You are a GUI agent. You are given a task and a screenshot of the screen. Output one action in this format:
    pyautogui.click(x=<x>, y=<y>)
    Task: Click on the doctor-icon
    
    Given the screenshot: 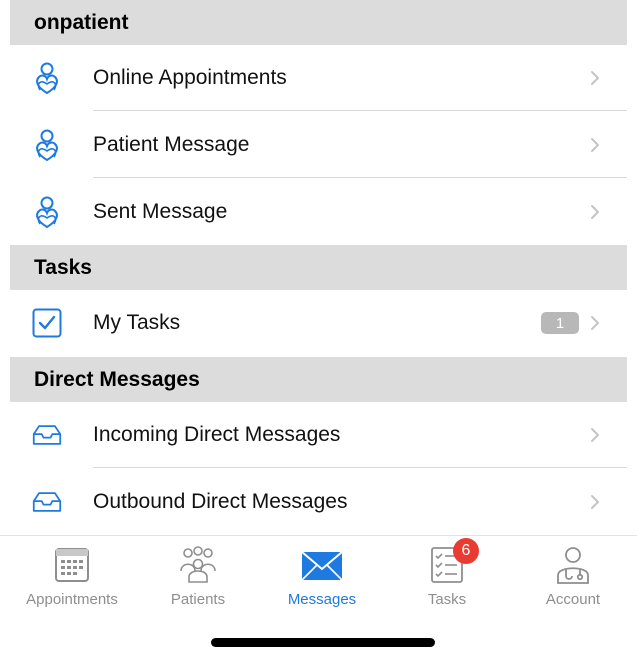 What is the action you would take?
    pyautogui.click(x=573, y=565)
    